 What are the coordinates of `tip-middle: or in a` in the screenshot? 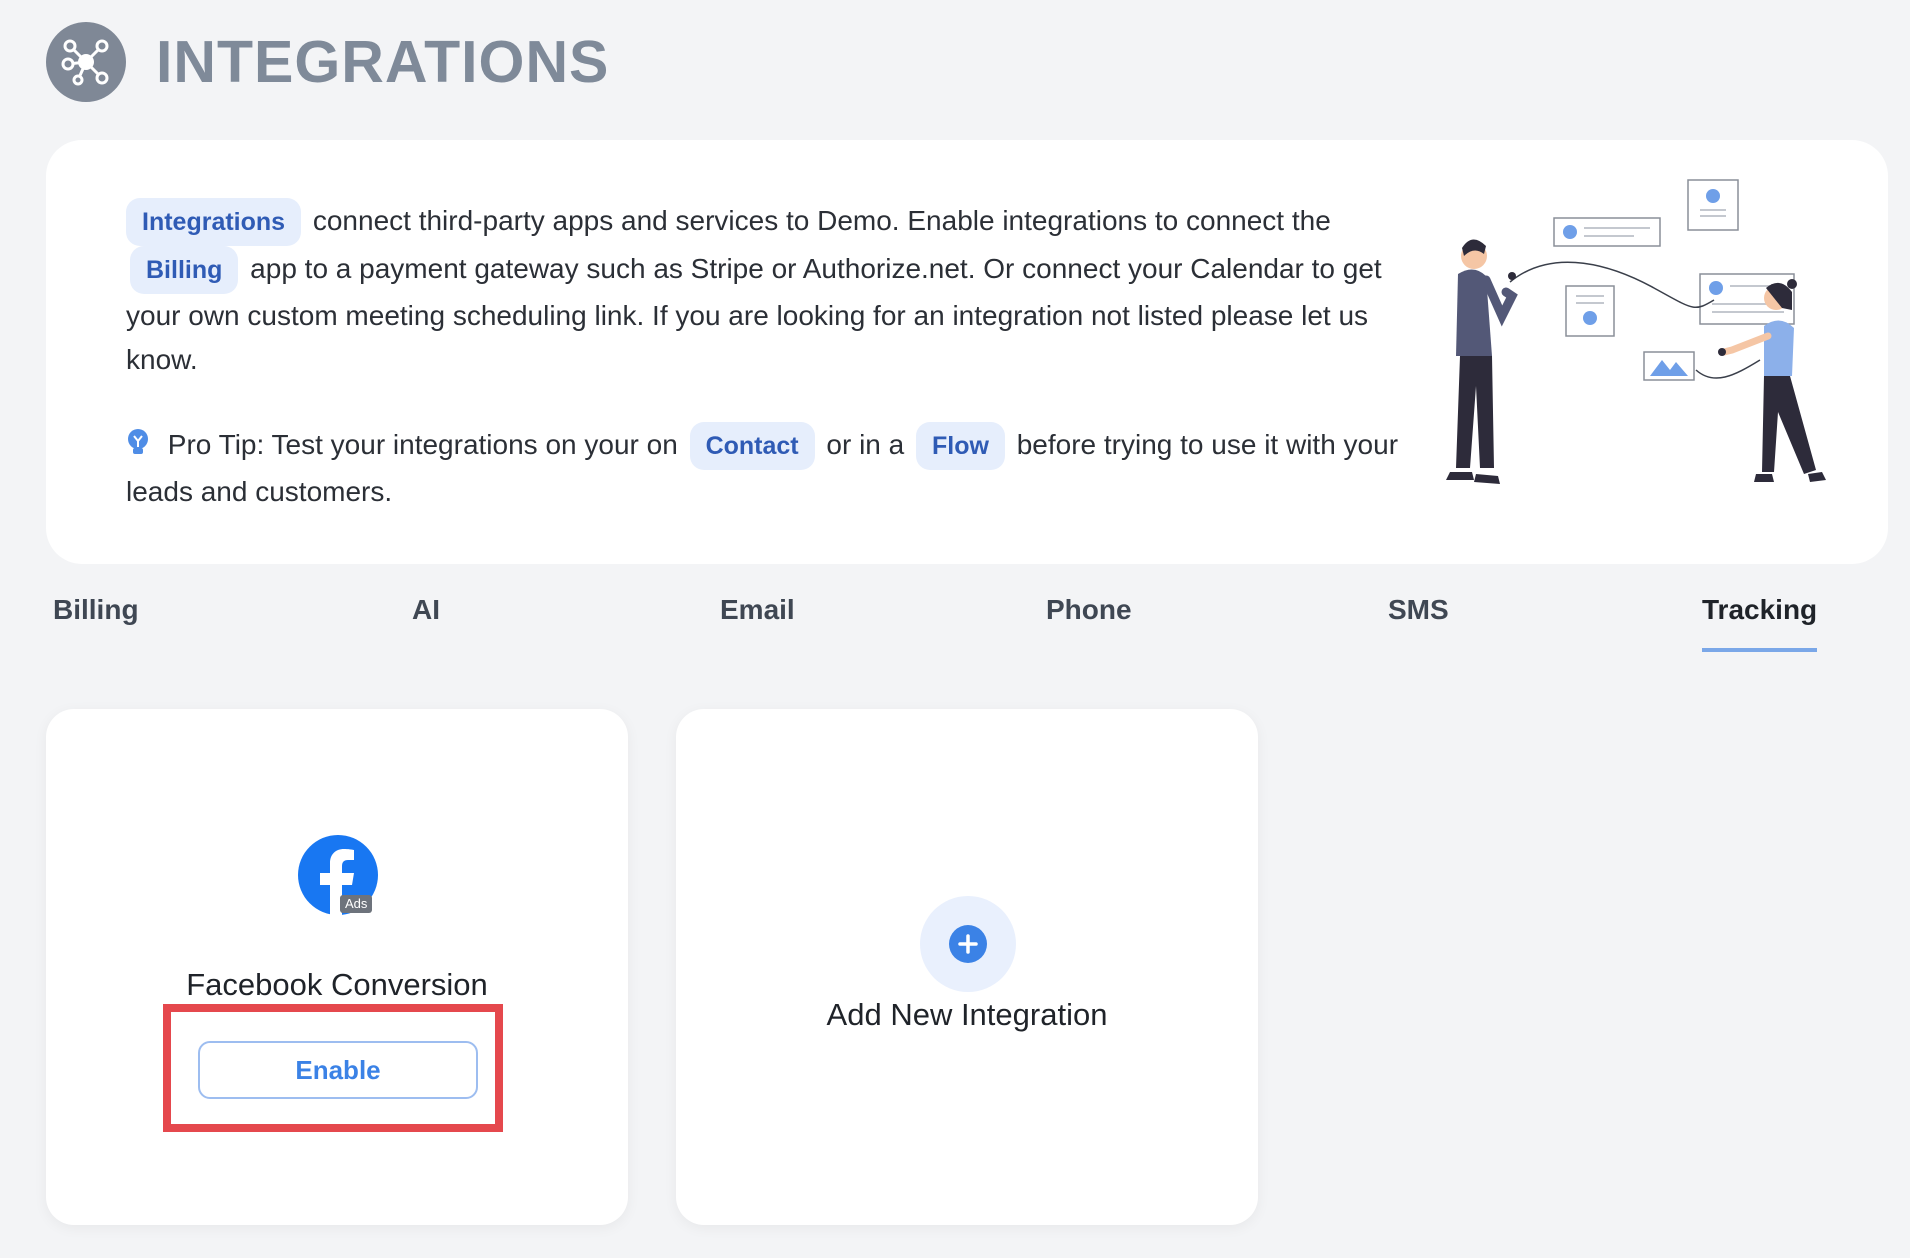 It's located at (865, 444).